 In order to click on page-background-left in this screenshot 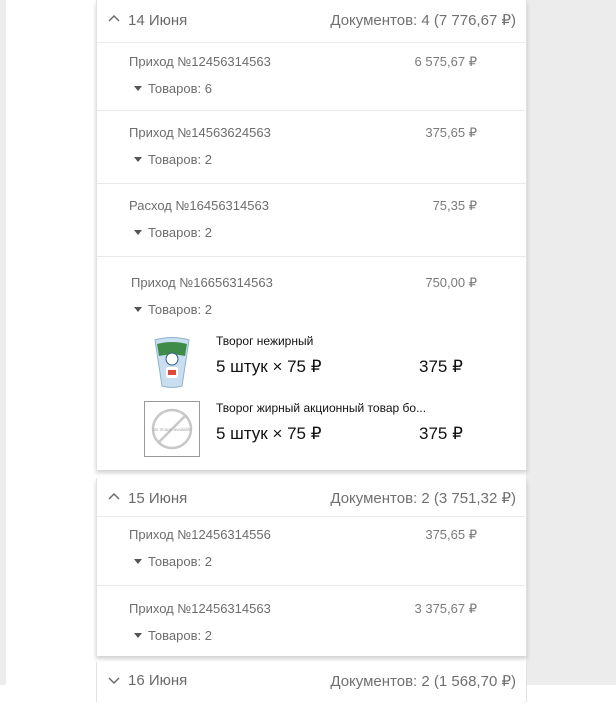, I will do `click(3, 342)`.